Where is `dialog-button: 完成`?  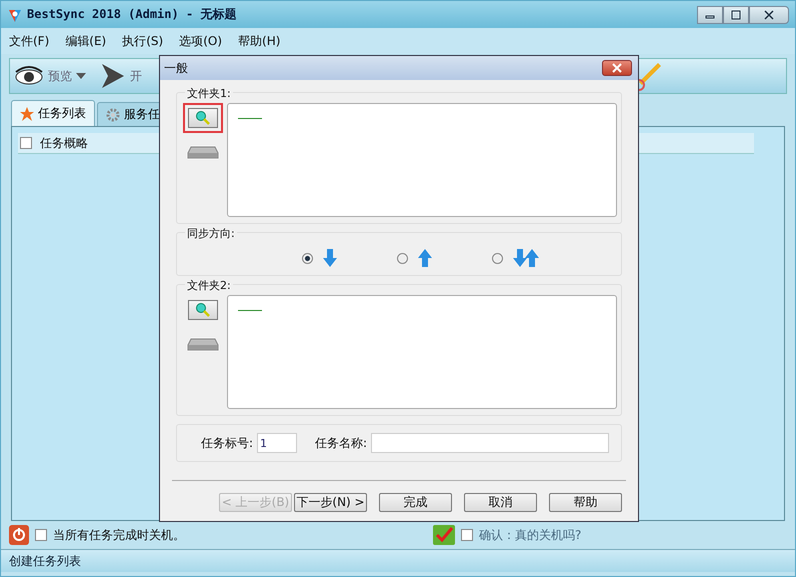 dialog-button: 完成 is located at coordinates (415, 502).